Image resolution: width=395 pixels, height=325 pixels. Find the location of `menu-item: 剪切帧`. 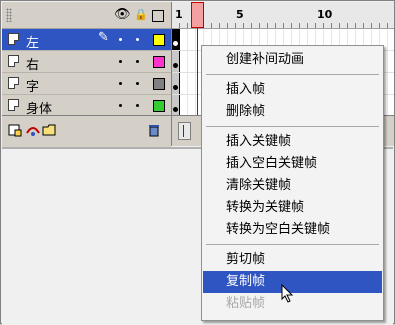

menu-item: 剪切帧 is located at coordinates (292, 260).